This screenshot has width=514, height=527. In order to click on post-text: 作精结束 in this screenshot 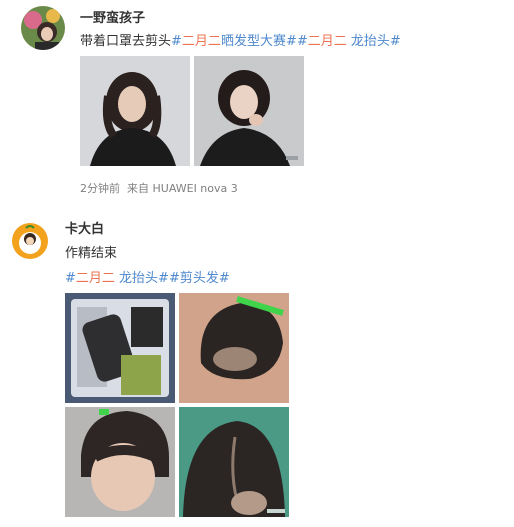, I will do `click(91, 253)`.